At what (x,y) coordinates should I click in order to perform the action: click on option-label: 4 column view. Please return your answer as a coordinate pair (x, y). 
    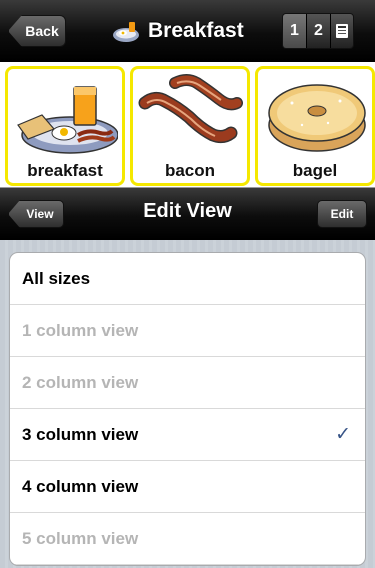
    Looking at the image, I should click on (80, 486).